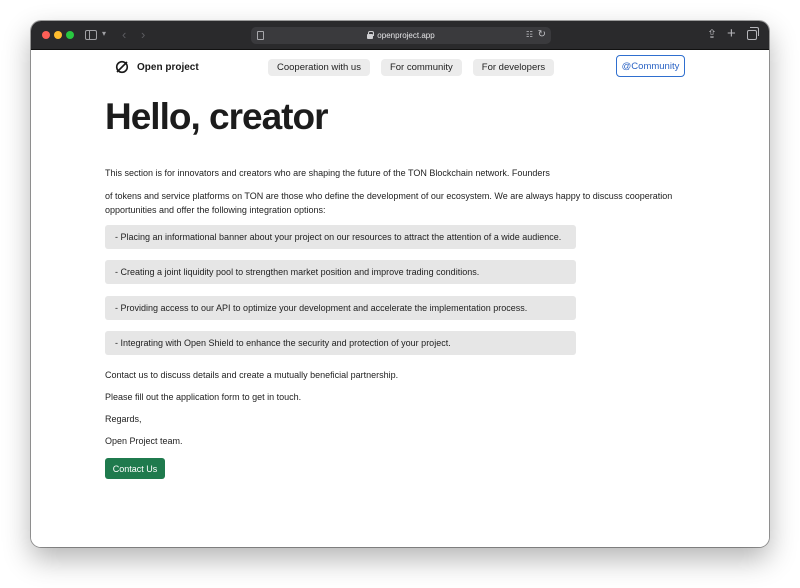 The image size is (800, 588). I want to click on slashed-circle-icon, so click(122, 67).